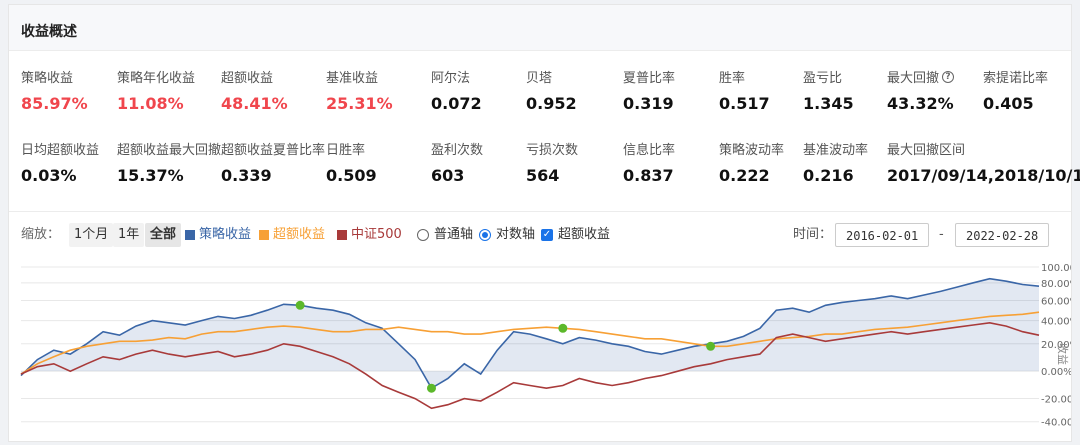 Image resolution: width=1080 pixels, height=445 pixels. I want to click on log-axis-radio: 对数轴, so click(507, 235).